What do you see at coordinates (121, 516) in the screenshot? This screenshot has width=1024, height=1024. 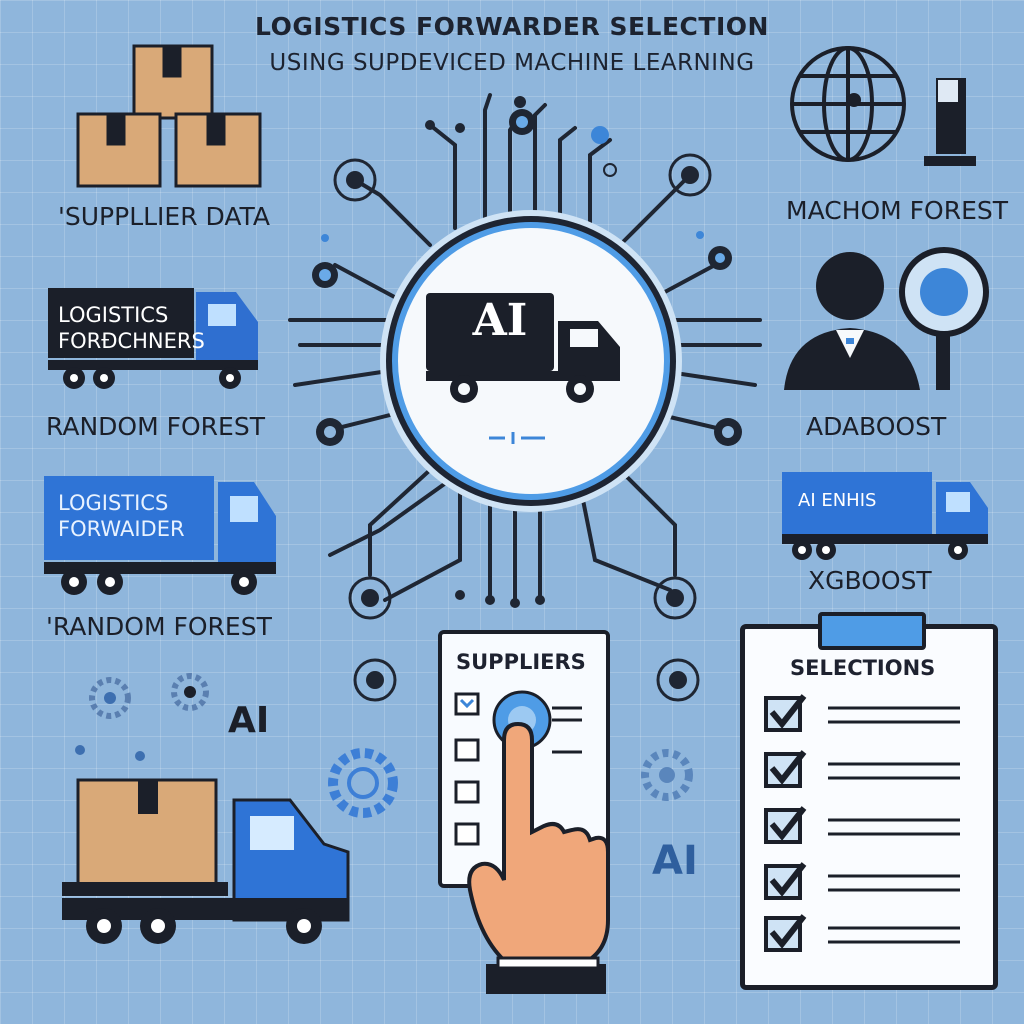 I see `truck-2-text: LOGISTICS FORWAIDER` at bounding box center [121, 516].